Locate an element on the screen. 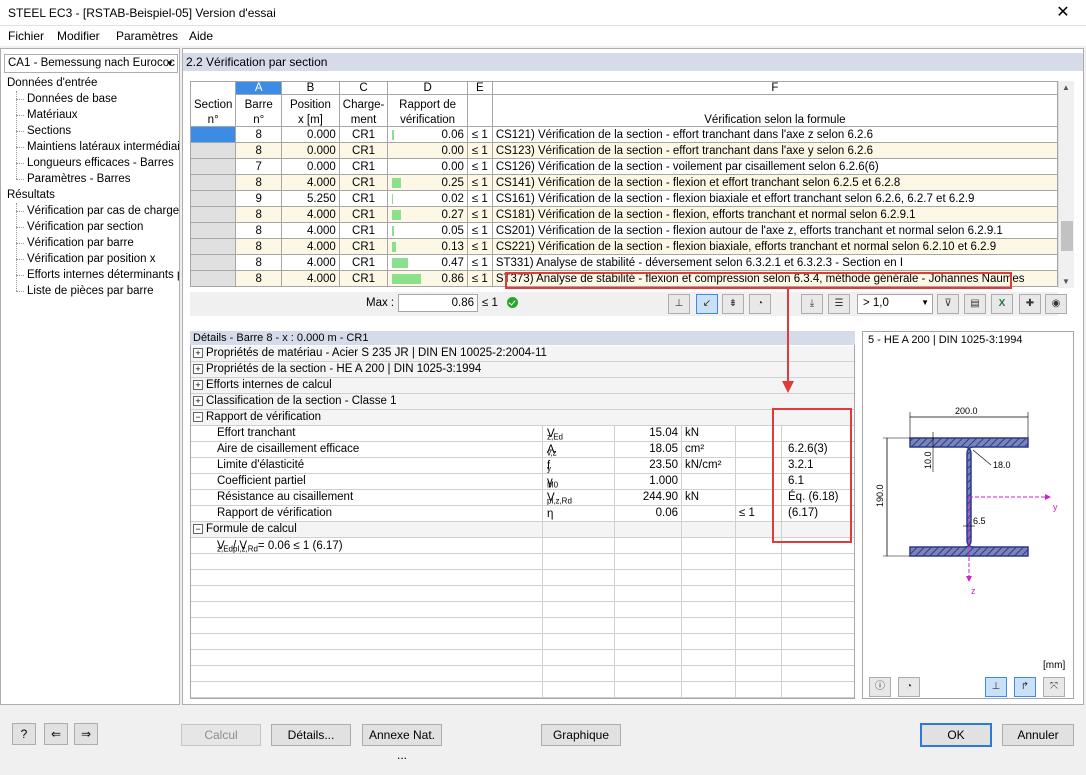 This screenshot has width=1086, height=775. details-section-classification: + Classification de la section - Classe 1 is located at coordinates (522, 402).